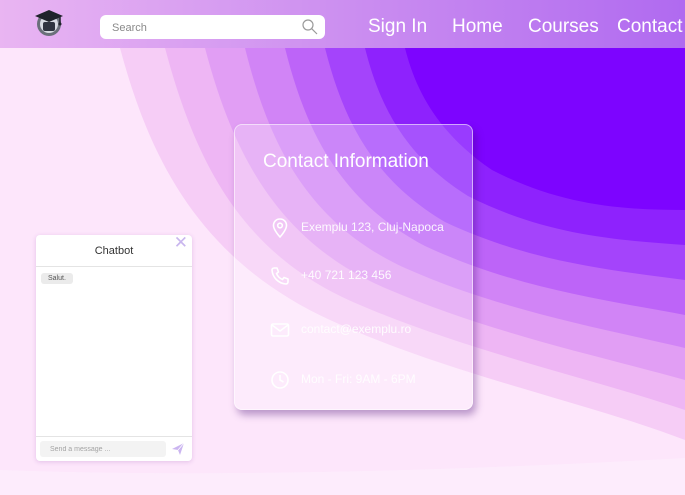 The height and width of the screenshot is (495, 685). What do you see at coordinates (649, 27) in the screenshot?
I see `nav-contact-link: Contact` at bounding box center [649, 27].